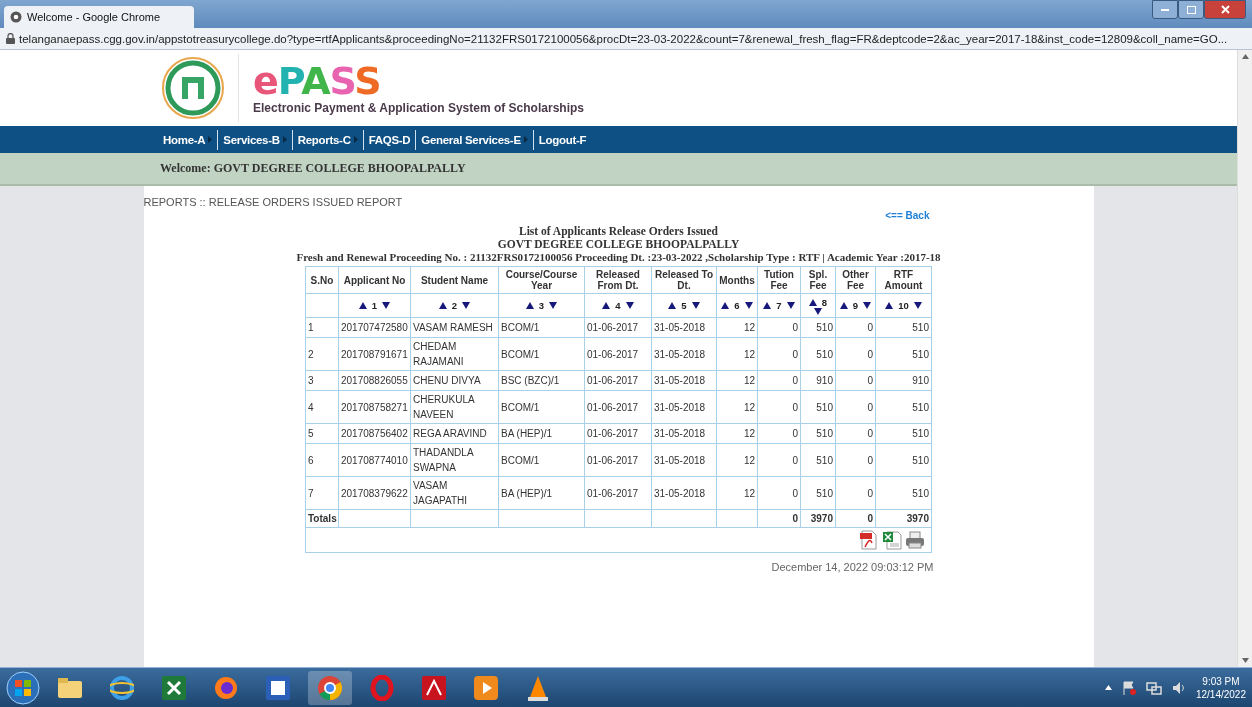 The image size is (1252, 707). Describe the element at coordinates (541, 280) in the screenshot. I see `column-header: Course/Course Year` at that location.